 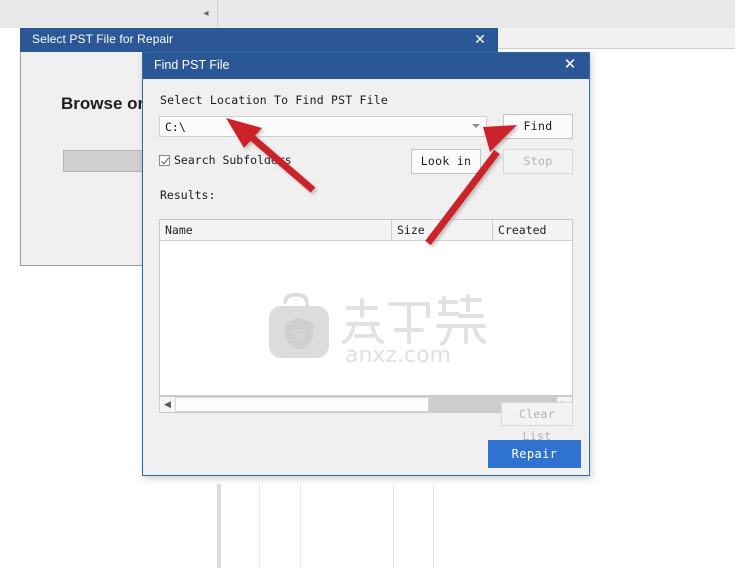 What do you see at coordinates (442, 230) in the screenshot?
I see `column-header-size: Size` at bounding box center [442, 230].